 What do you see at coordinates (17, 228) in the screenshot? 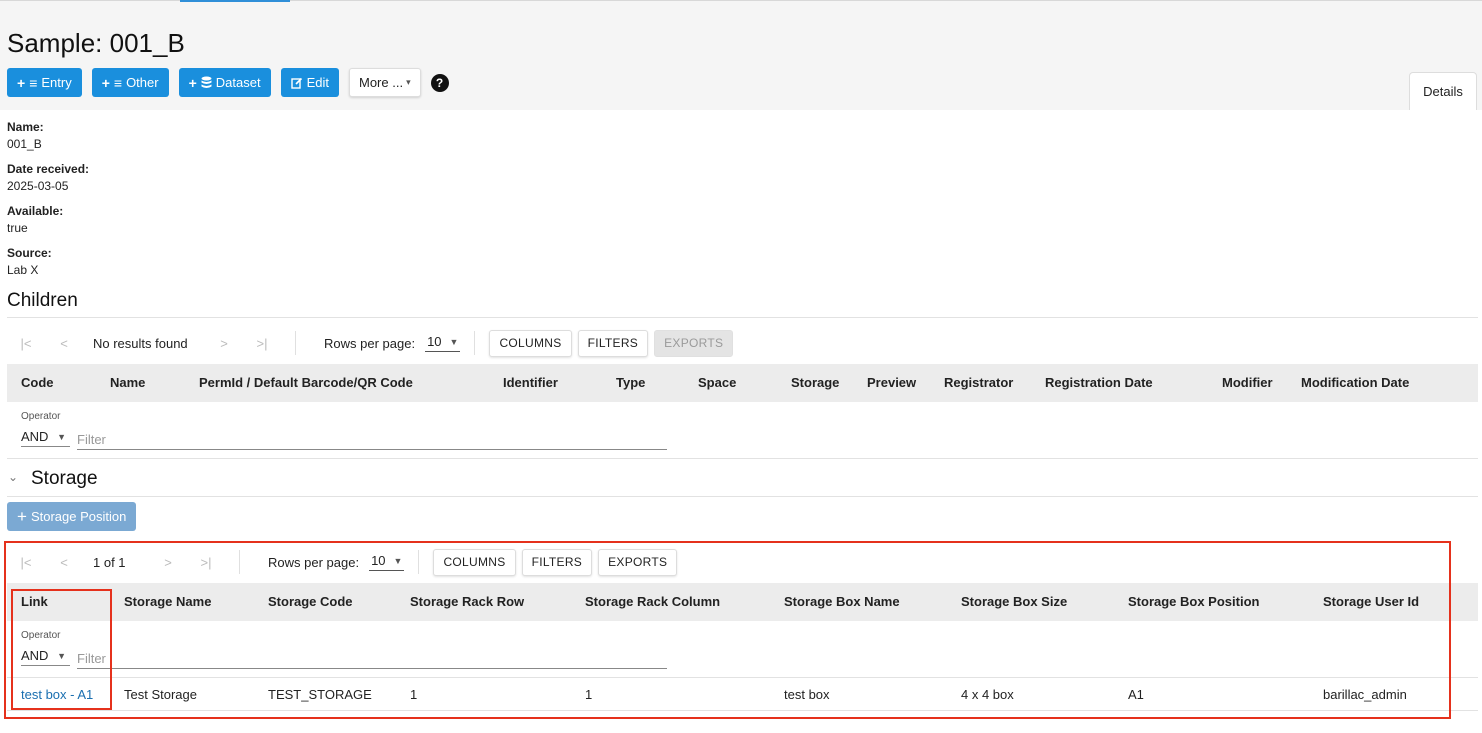
I see `available-value: true` at bounding box center [17, 228].